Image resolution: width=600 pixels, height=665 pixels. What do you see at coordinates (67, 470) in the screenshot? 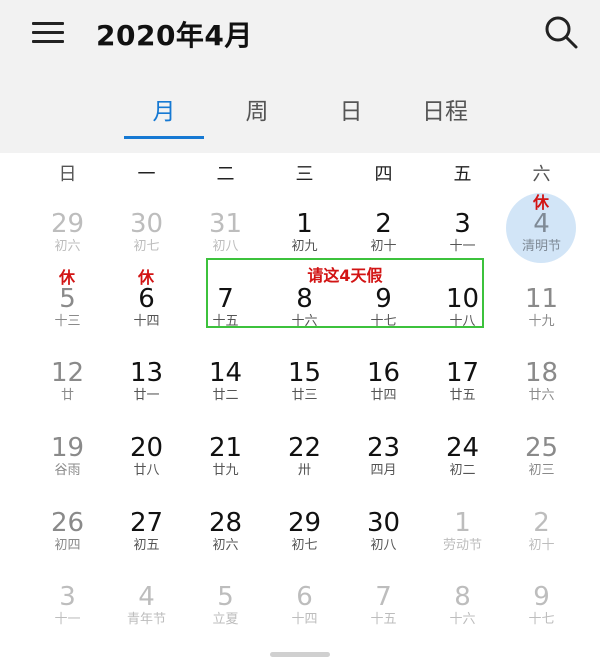
I see `lunar-date: 谷雨` at bounding box center [67, 470].